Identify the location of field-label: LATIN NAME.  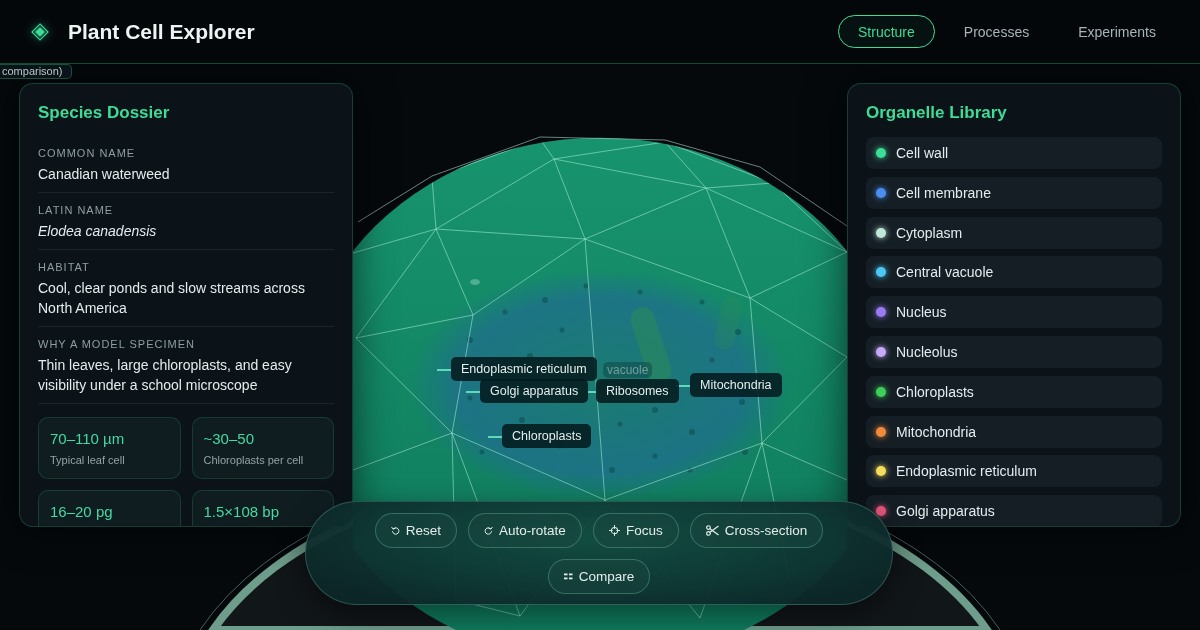
(76, 210).